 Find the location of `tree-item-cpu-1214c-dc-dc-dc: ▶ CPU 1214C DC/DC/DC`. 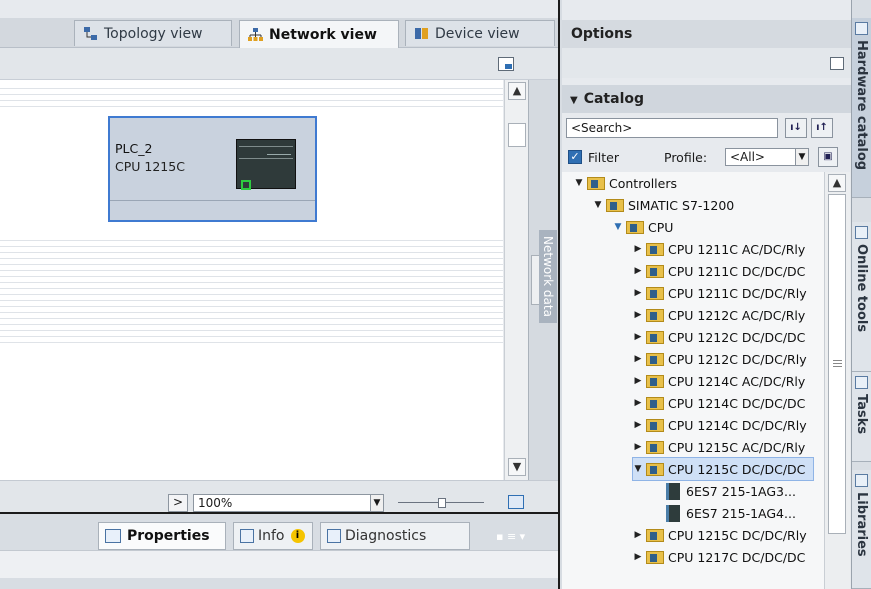

tree-item-cpu-1214c-dc-dc-dc: ▶ CPU 1214C DC/DC/DC is located at coordinates (719, 403).